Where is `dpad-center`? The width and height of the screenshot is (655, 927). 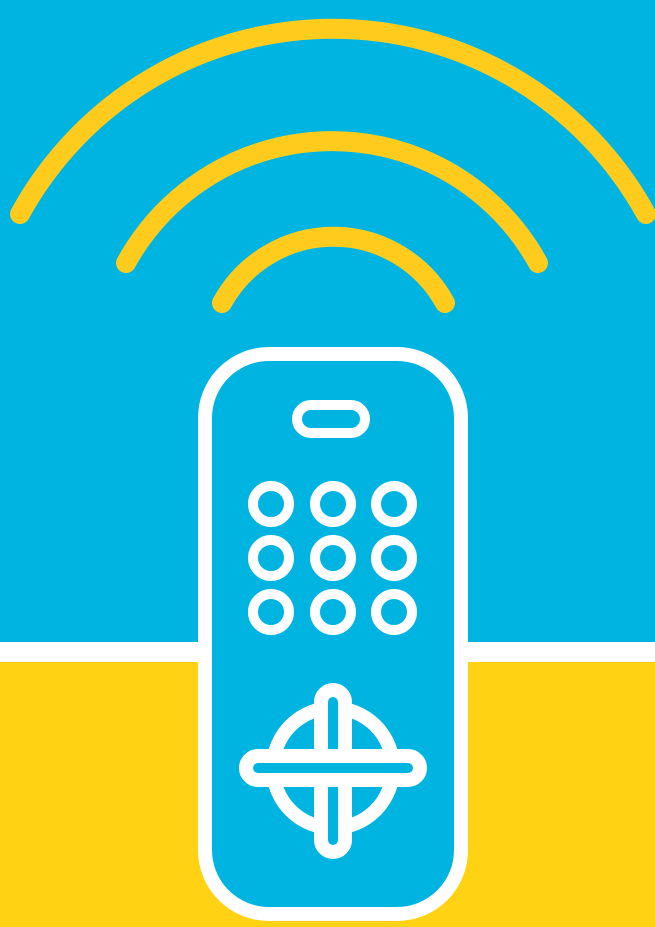 dpad-center is located at coordinates (333, 768).